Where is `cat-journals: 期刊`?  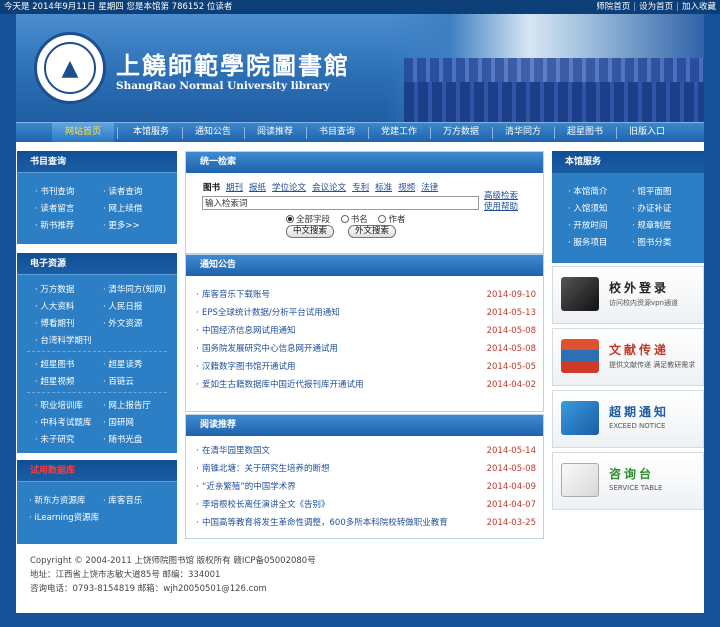
cat-journals: 期刊 is located at coordinates (234, 188).